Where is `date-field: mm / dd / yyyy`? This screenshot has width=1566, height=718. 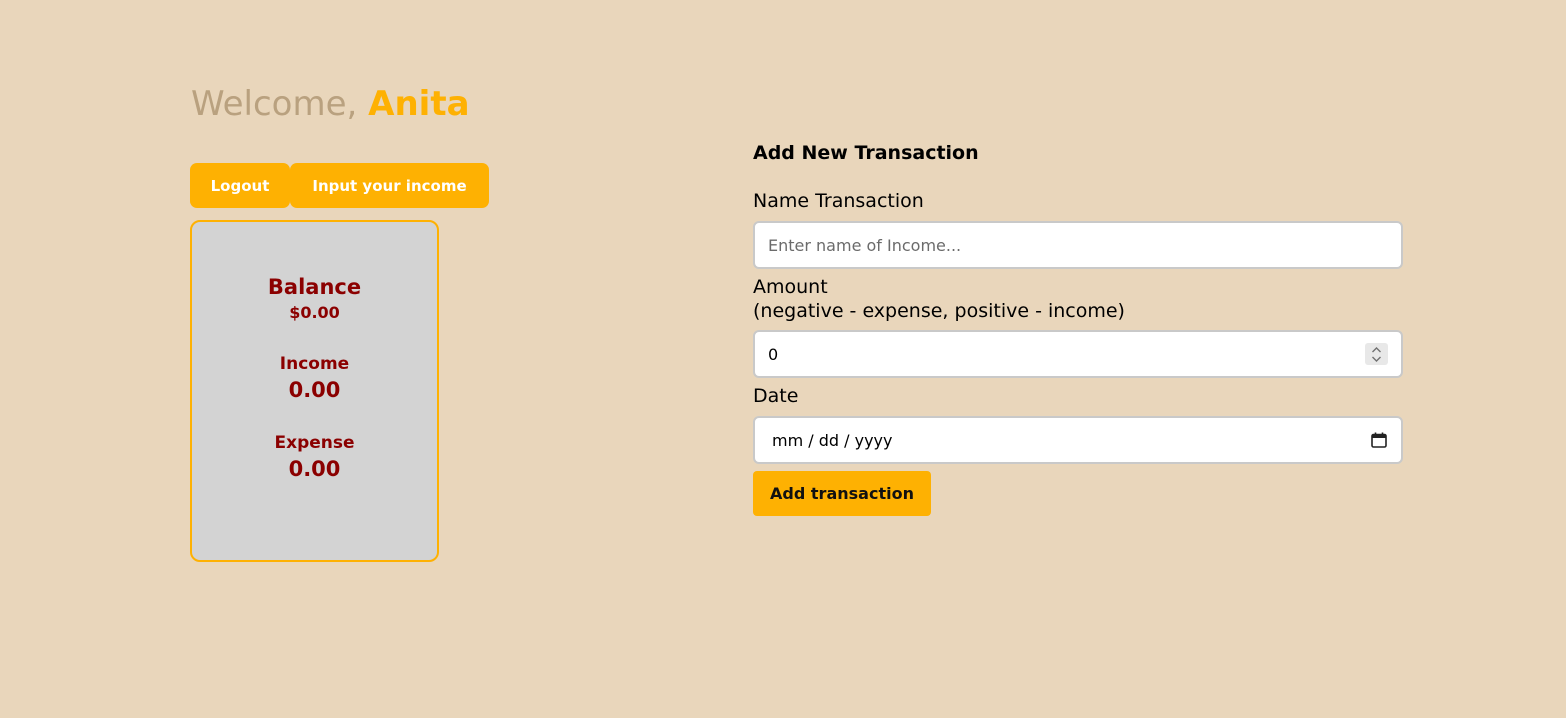
date-field: mm / dd / yyyy is located at coordinates (1078, 440).